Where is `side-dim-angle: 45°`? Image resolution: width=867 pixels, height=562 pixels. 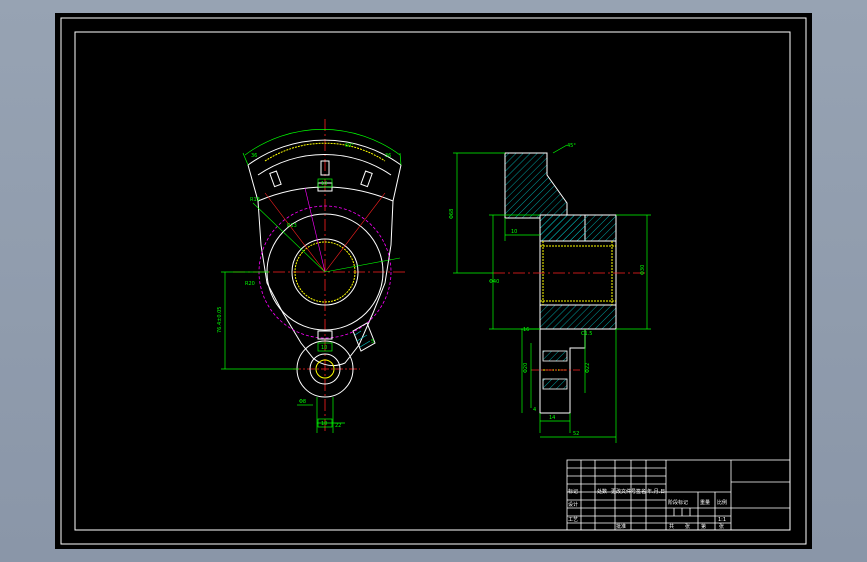 side-dim-angle: 45° is located at coordinates (571, 146).